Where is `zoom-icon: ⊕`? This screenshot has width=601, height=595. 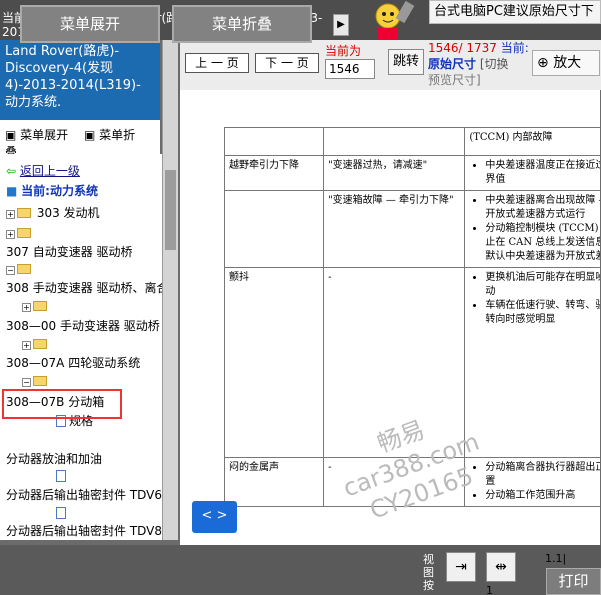 zoom-icon: ⊕ is located at coordinates (543, 63).